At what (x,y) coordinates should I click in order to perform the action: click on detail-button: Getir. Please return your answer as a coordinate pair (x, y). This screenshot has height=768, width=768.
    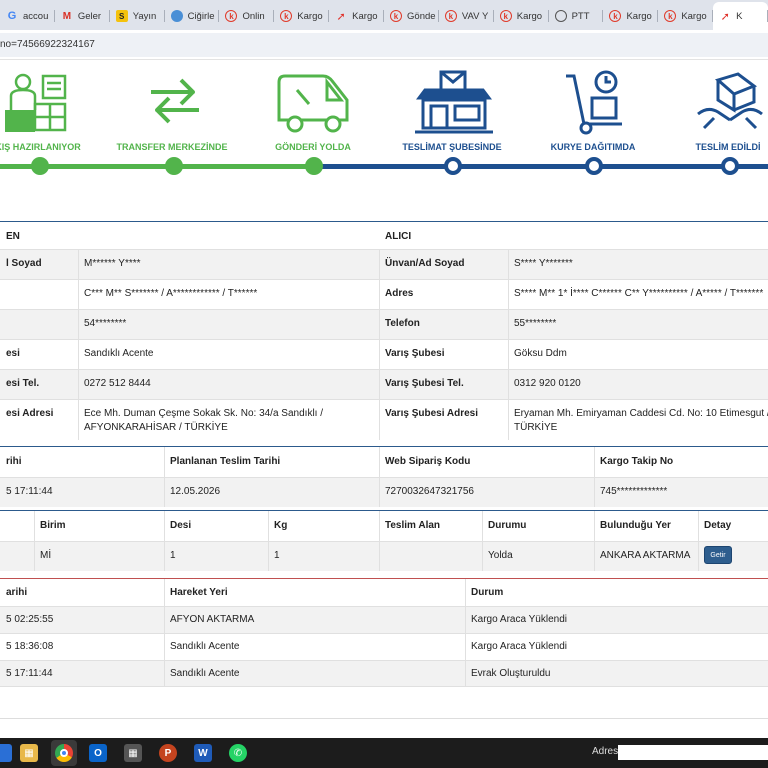
    Looking at the image, I should click on (718, 555).